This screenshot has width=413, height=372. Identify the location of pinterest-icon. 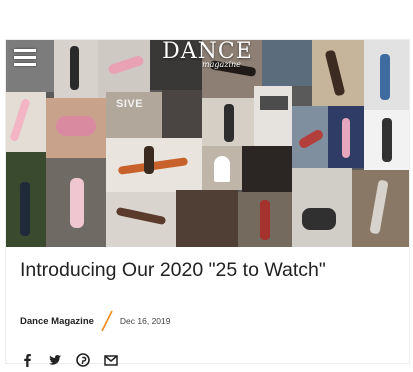
(83, 360).